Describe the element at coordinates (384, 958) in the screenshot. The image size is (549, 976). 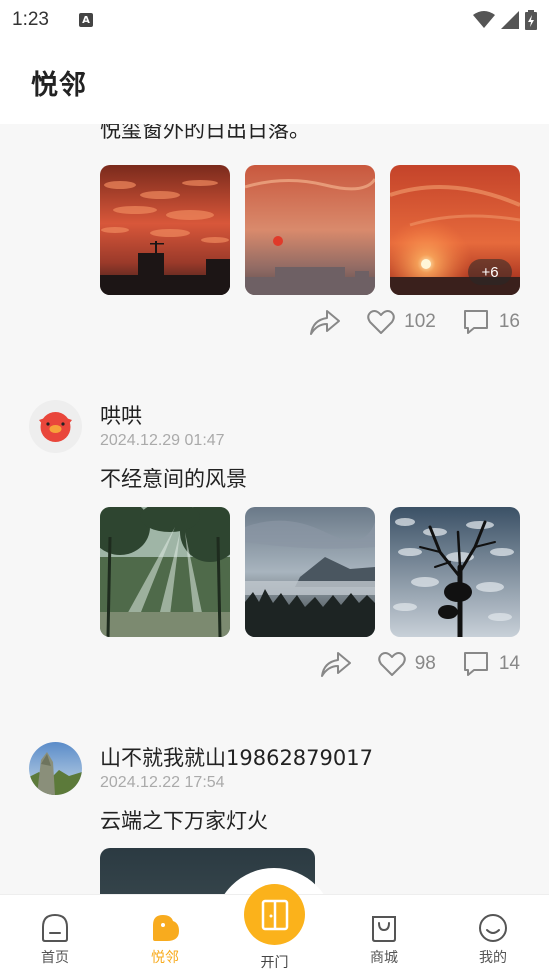
I see `tab-mall-label: 商城` at that location.